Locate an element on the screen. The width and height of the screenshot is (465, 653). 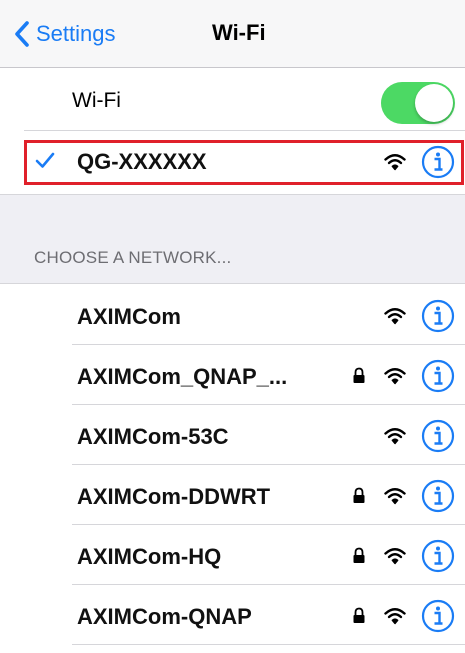
network-name: AXIMCom is located at coordinates (129, 316).